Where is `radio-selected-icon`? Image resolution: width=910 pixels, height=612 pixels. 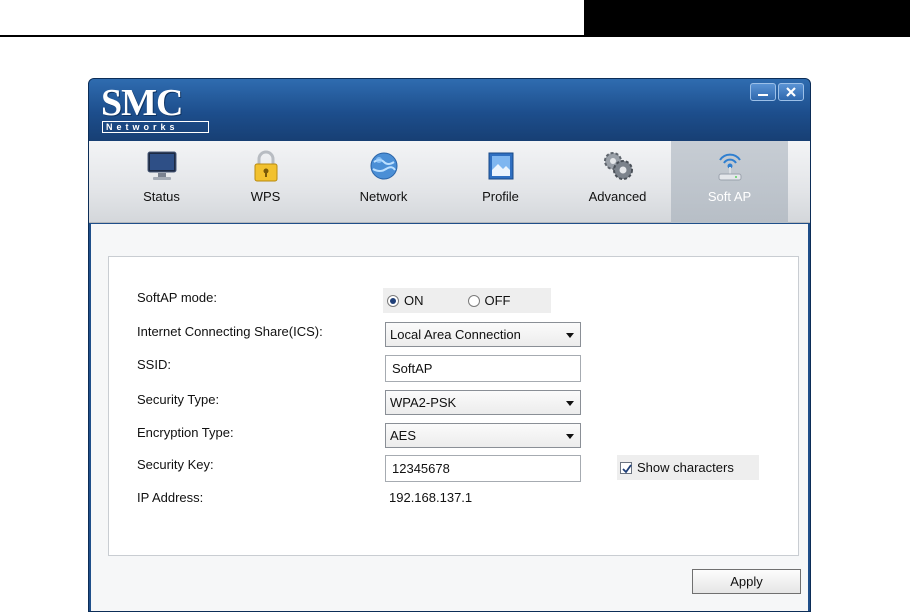 radio-selected-icon is located at coordinates (393, 300).